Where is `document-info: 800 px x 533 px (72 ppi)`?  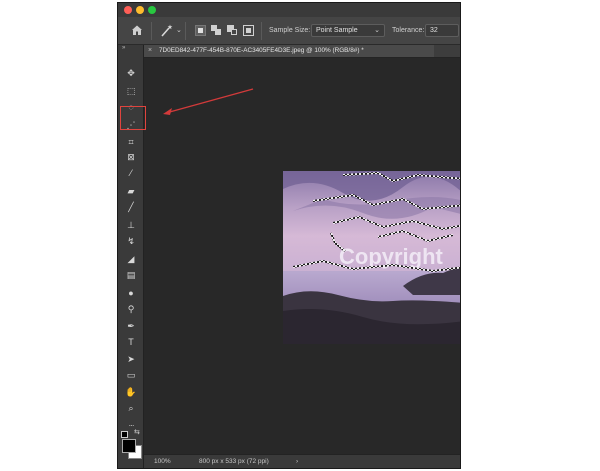 document-info: 800 px x 533 px (72 ppi) is located at coordinates (234, 461).